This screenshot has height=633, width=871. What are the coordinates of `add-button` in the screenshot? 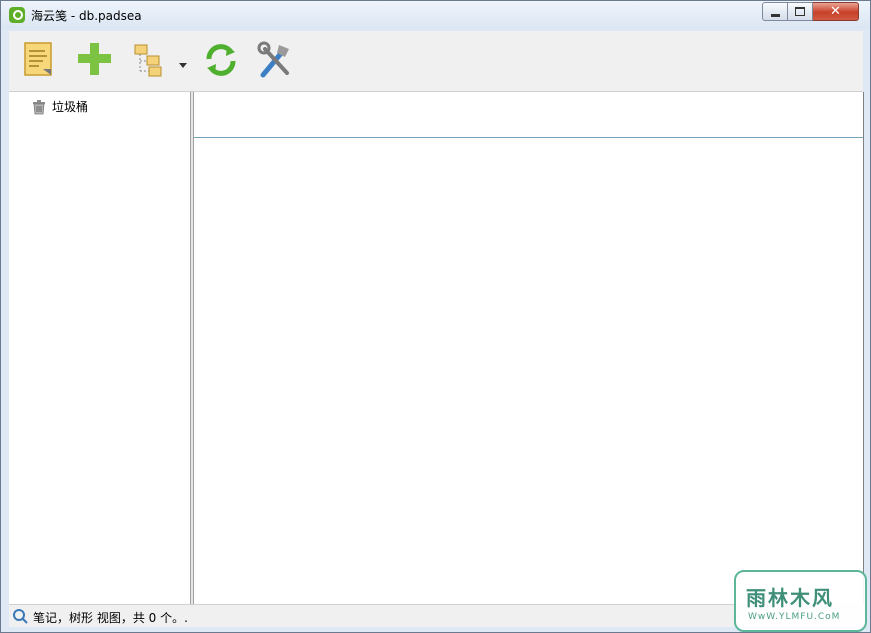 It's located at (94, 61).